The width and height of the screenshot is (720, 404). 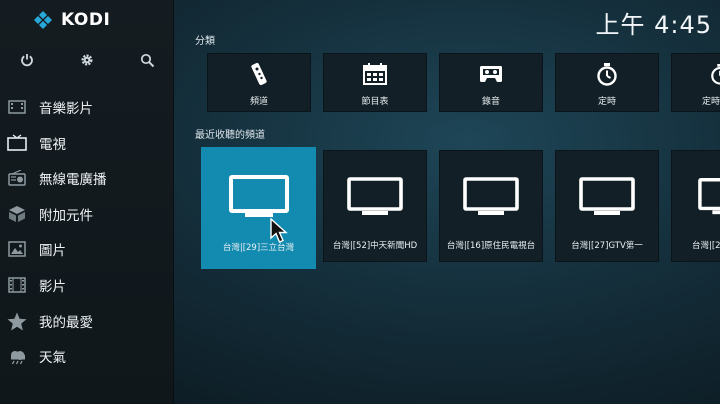 I want to click on guide-calendar-icon, so click(x=375, y=74).